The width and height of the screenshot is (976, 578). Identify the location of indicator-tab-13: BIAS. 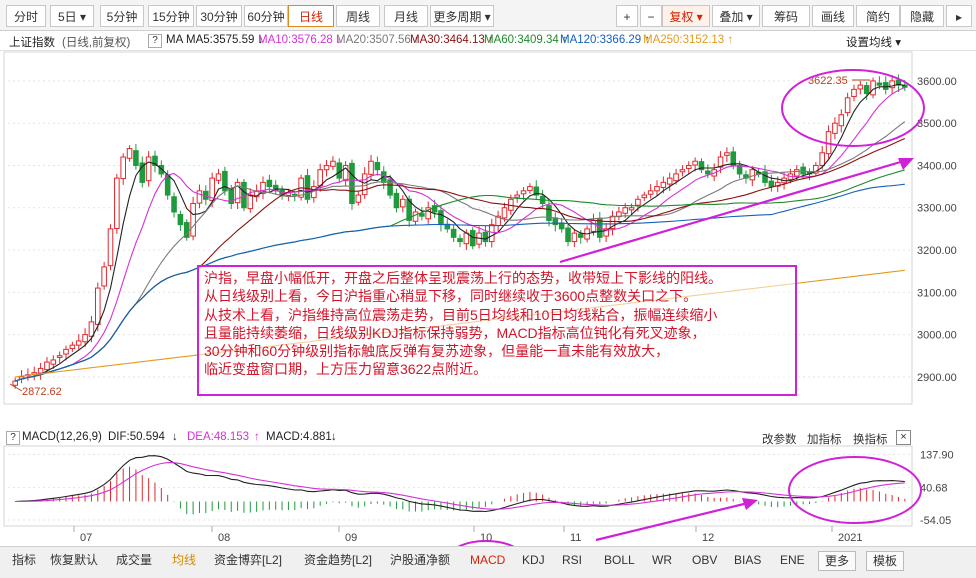
(747, 560).